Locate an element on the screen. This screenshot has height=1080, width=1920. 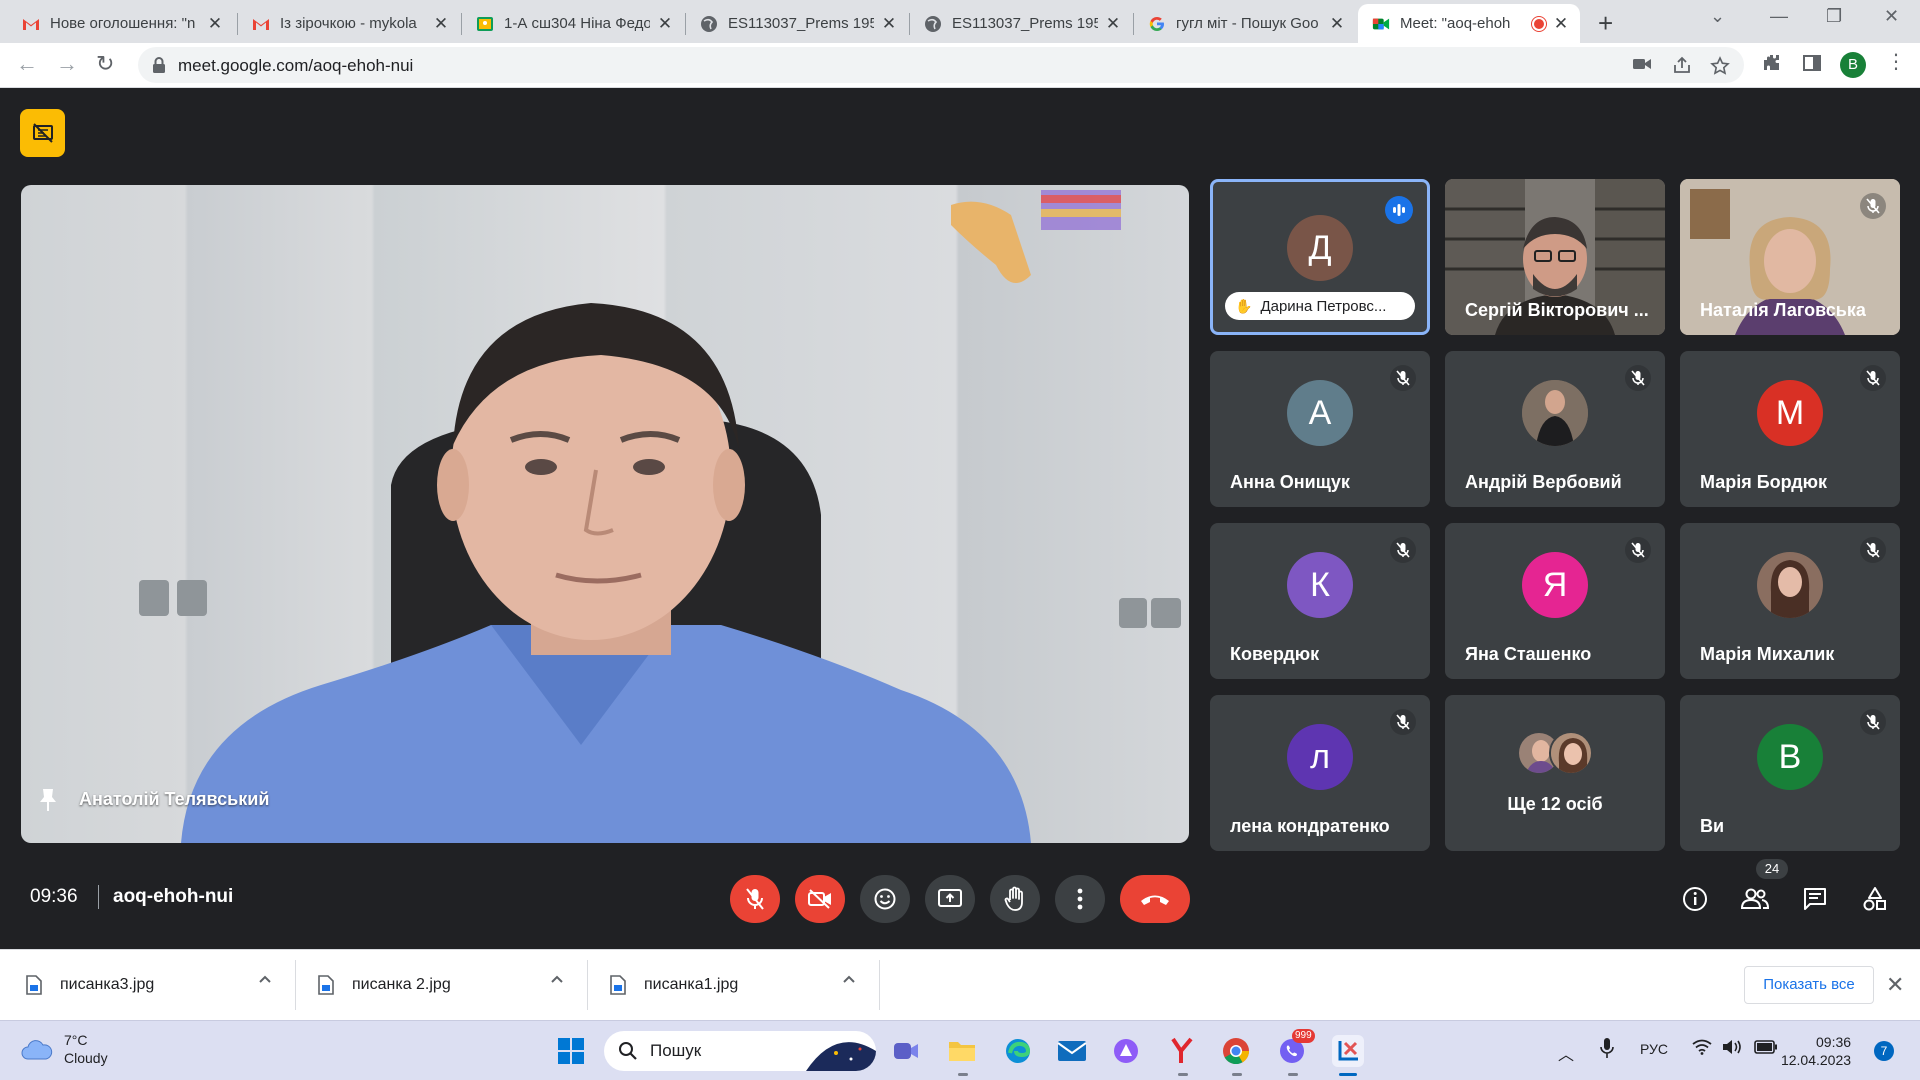
share-icon is located at coordinates (1682, 67).